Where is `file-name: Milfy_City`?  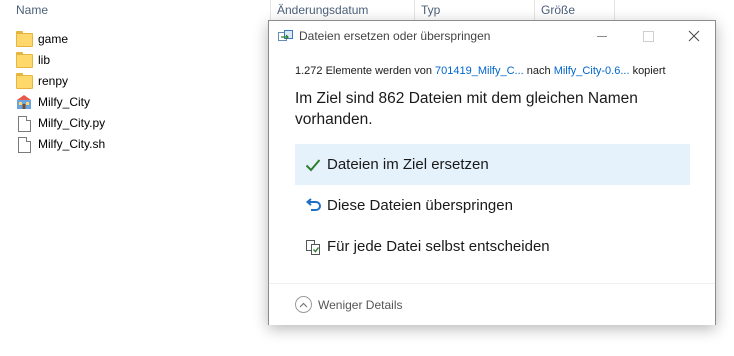
file-name: Milfy_City is located at coordinates (64, 102).